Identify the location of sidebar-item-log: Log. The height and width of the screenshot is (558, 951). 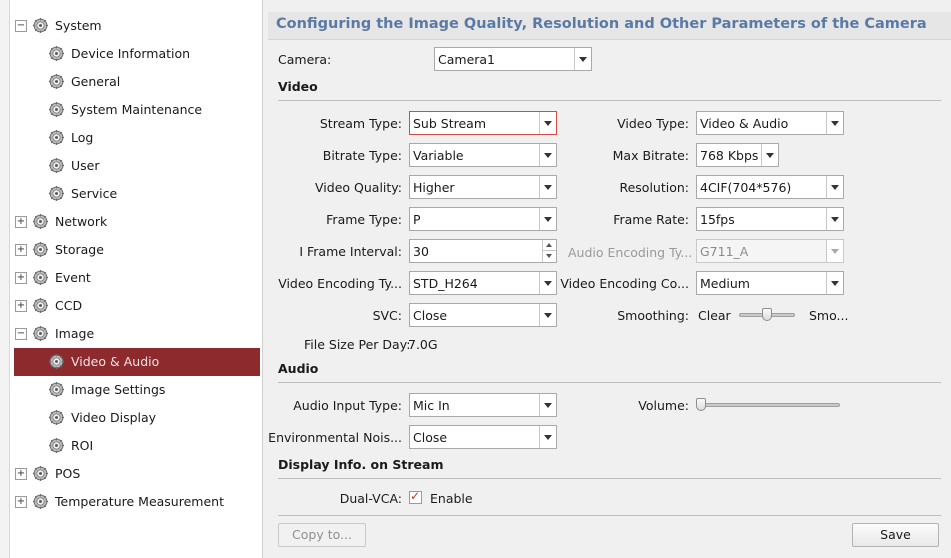
(131, 138).